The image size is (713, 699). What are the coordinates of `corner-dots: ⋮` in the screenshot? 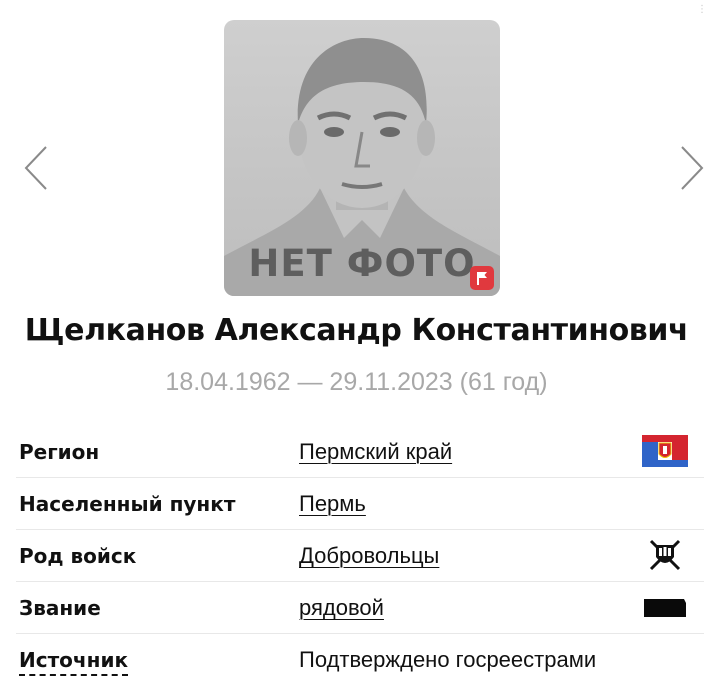 It's located at (702, 9).